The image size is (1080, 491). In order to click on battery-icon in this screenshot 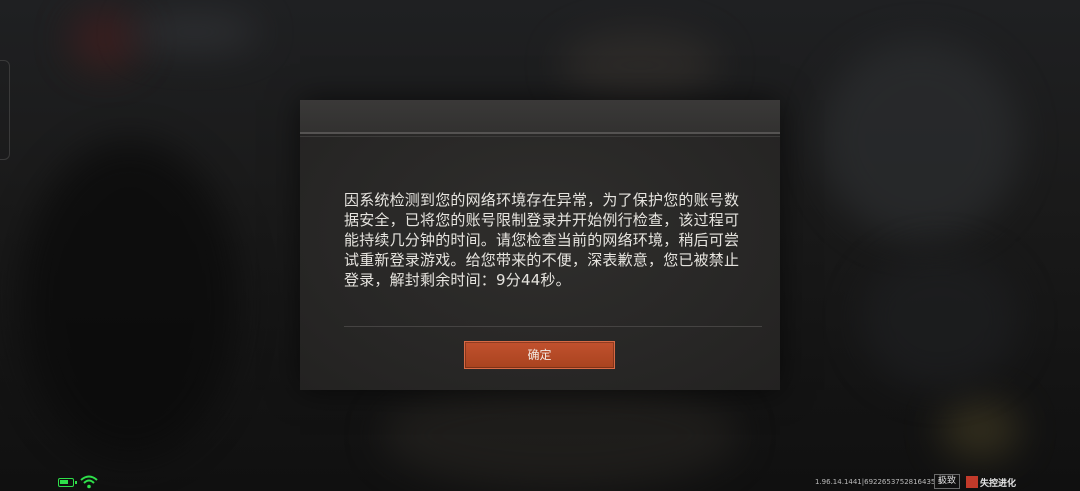, I will do `click(67, 482)`.